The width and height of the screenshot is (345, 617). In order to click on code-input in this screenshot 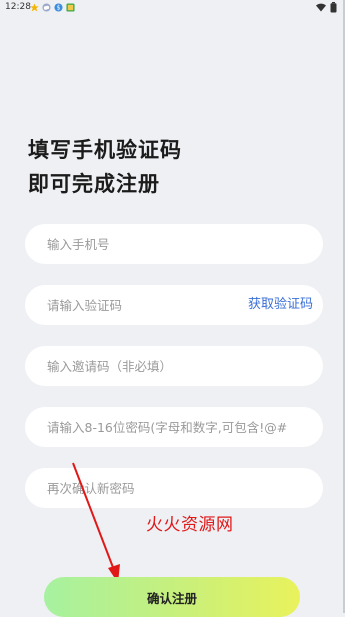, I will do `click(142, 305)`.